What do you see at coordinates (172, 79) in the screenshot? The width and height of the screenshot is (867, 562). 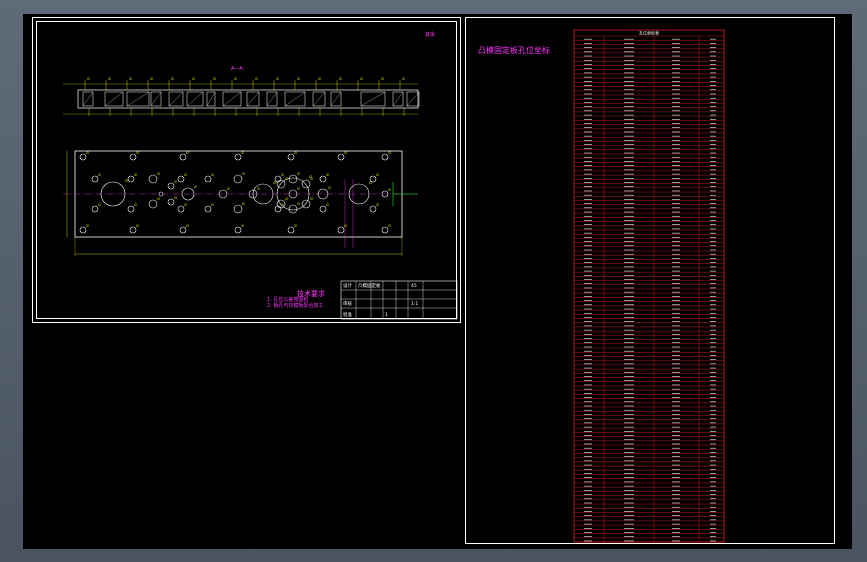 I see `dim-label-top-4: ∅` at bounding box center [172, 79].